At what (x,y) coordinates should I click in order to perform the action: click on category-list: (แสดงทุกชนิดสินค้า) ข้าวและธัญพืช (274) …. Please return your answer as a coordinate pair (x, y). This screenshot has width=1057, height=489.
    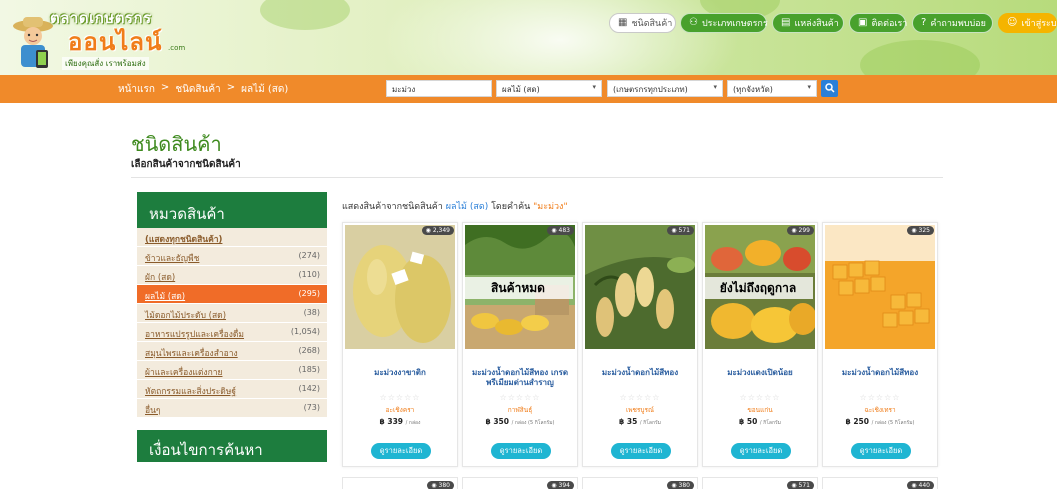
    Looking at the image, I should click on (232, 323).